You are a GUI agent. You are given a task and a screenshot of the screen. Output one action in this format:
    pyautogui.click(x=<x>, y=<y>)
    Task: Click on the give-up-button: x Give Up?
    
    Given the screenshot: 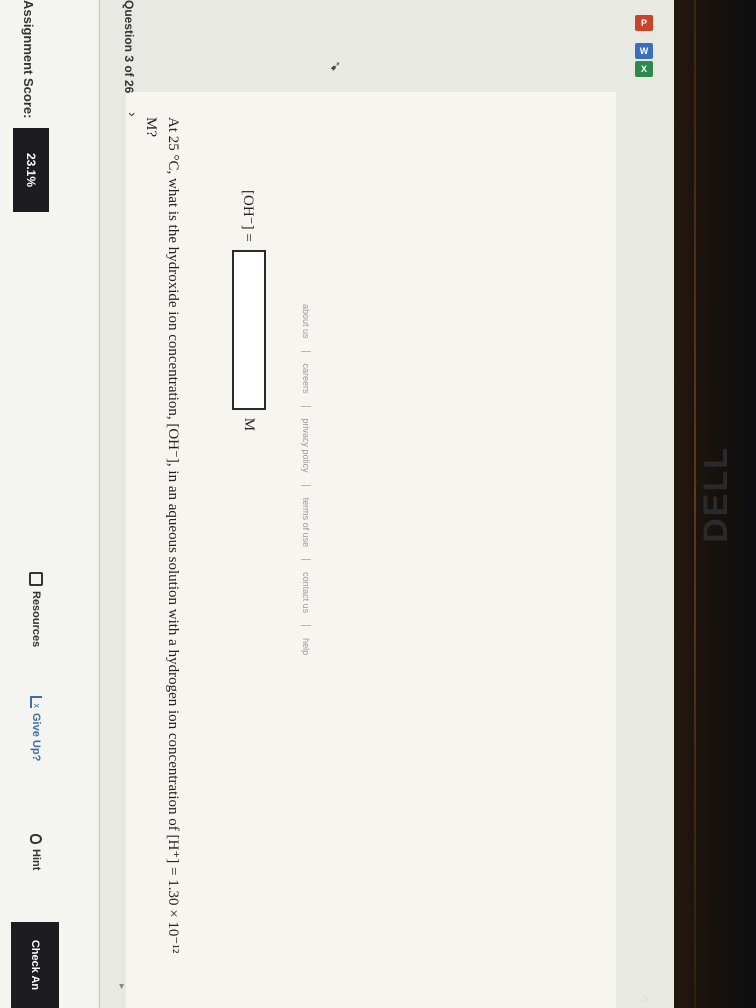 What is the action you would take?
    pyautogui.click(x=36, y=728)
    